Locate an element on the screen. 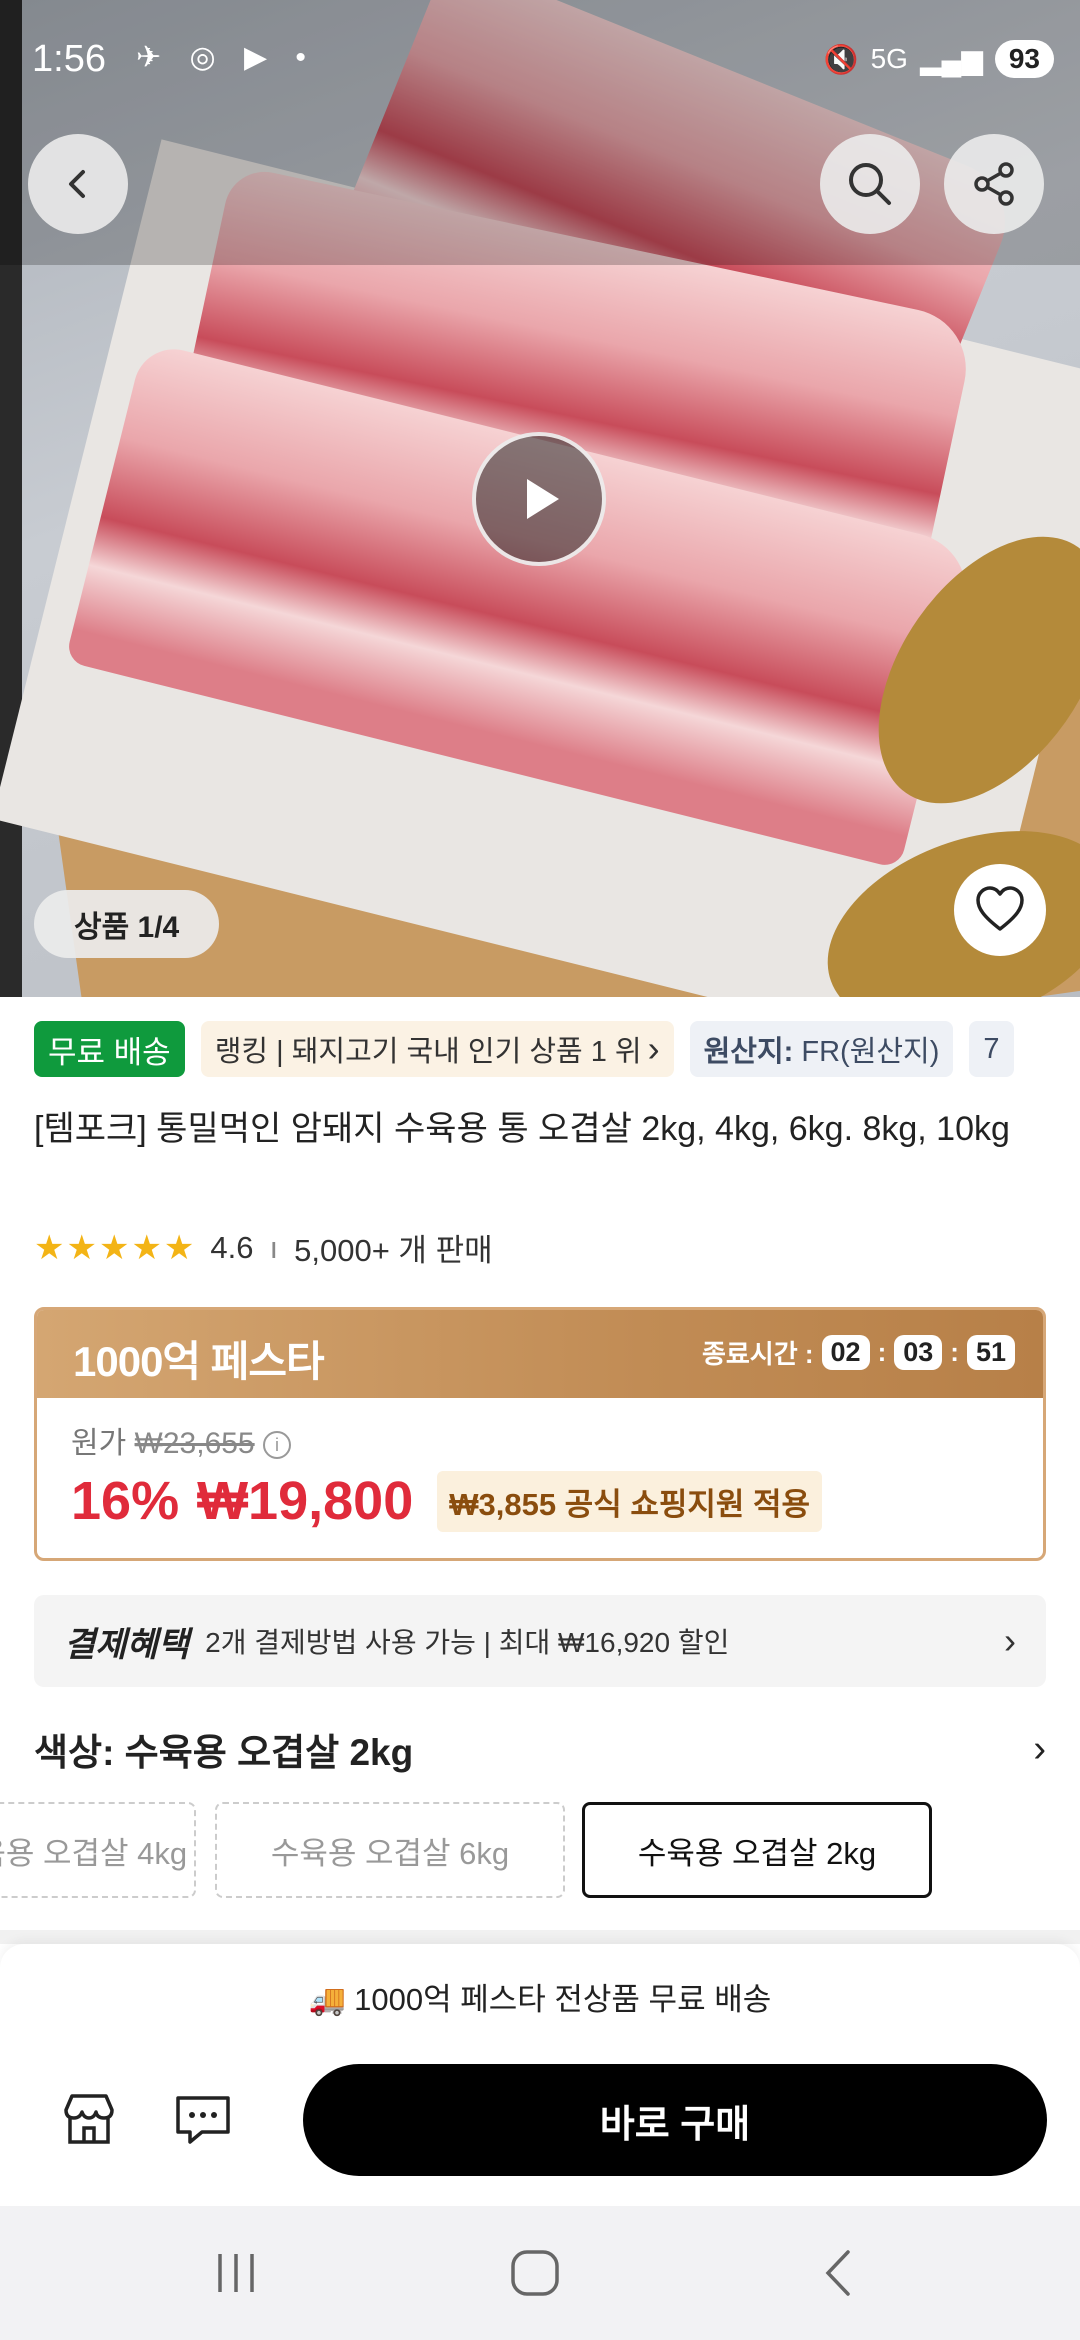 Image resolution: width=1080 pixels, height=2340 pixels. timer-seconds: 51 is located at coordinates (990, 1352).